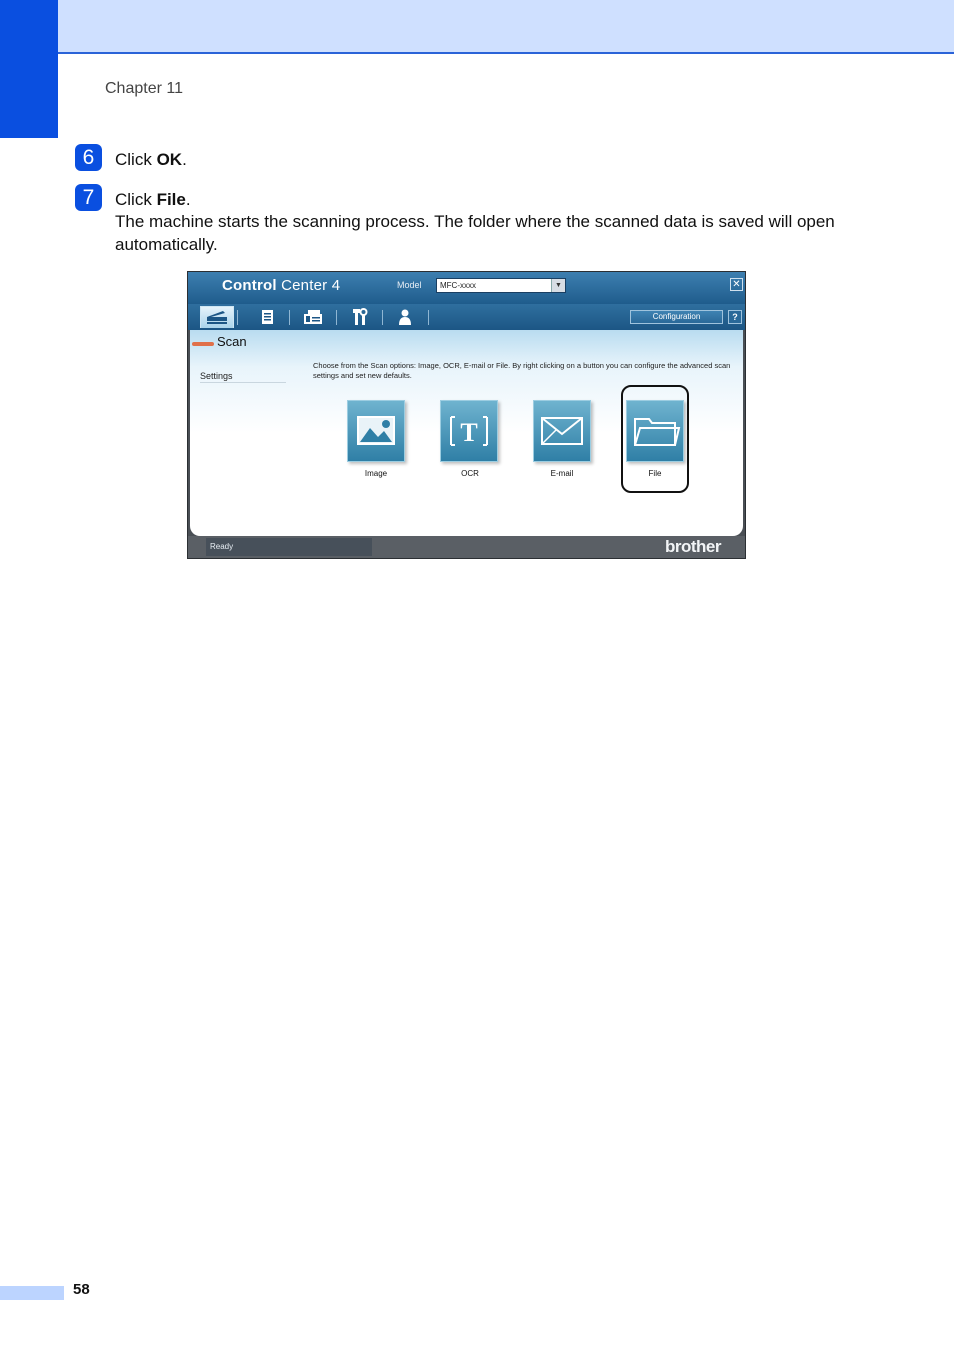 Image resolution: width=954 pixels, height=1348 pixels. I want to click on svg-text: T, so click(468, 432).